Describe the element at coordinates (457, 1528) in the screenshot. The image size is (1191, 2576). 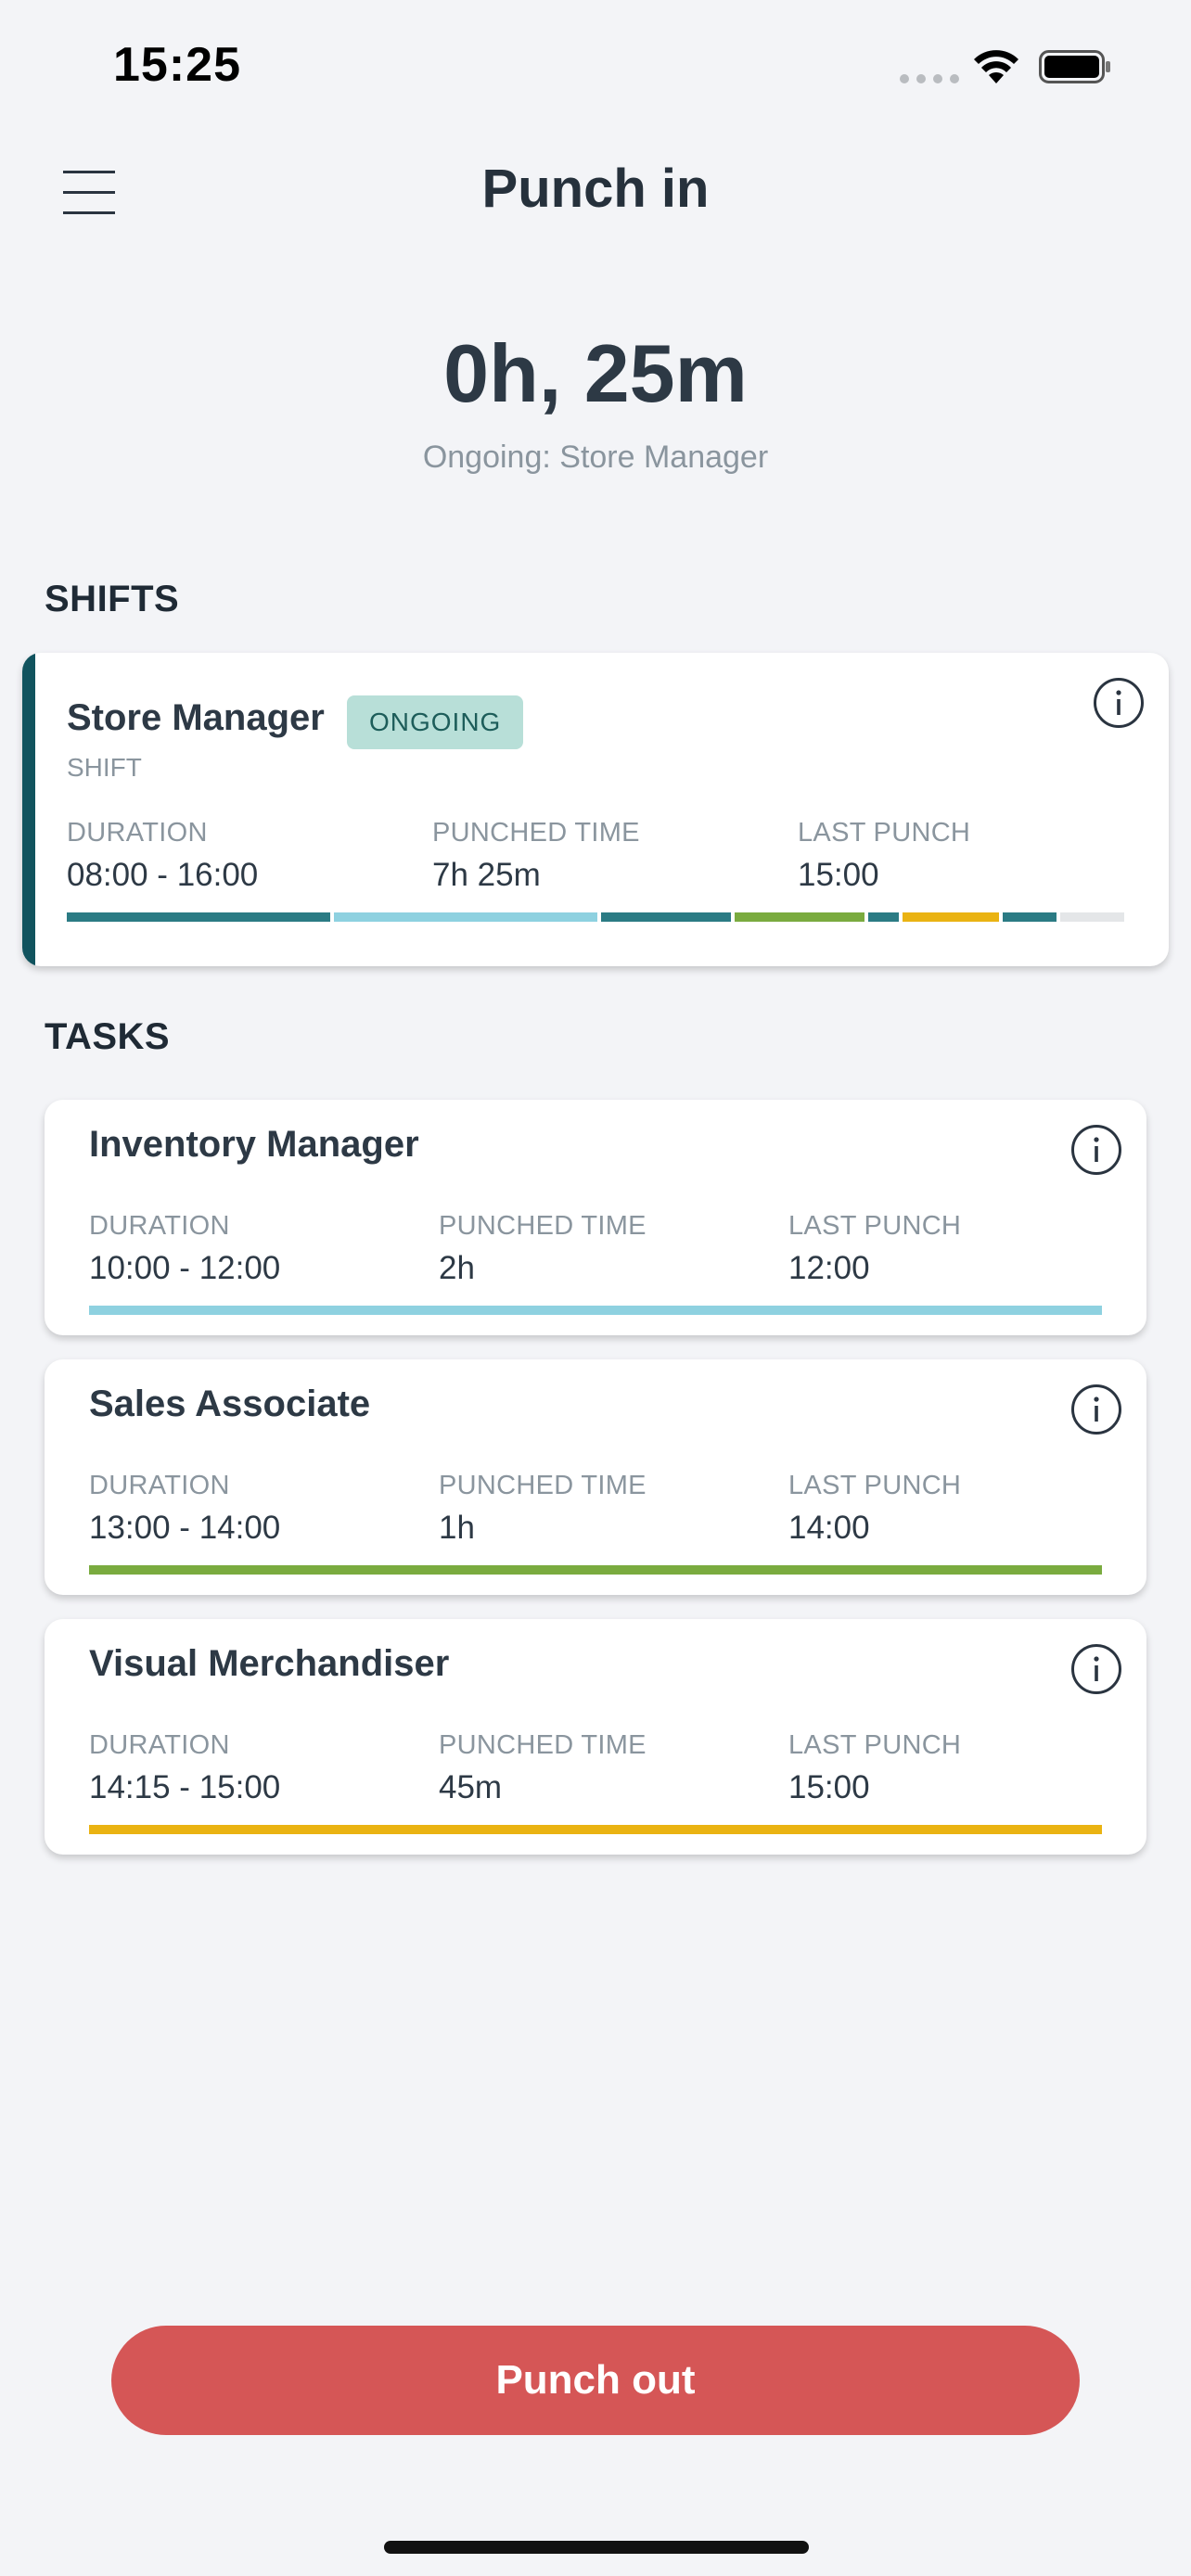
I see `punched-time-value: 1h` at that location.